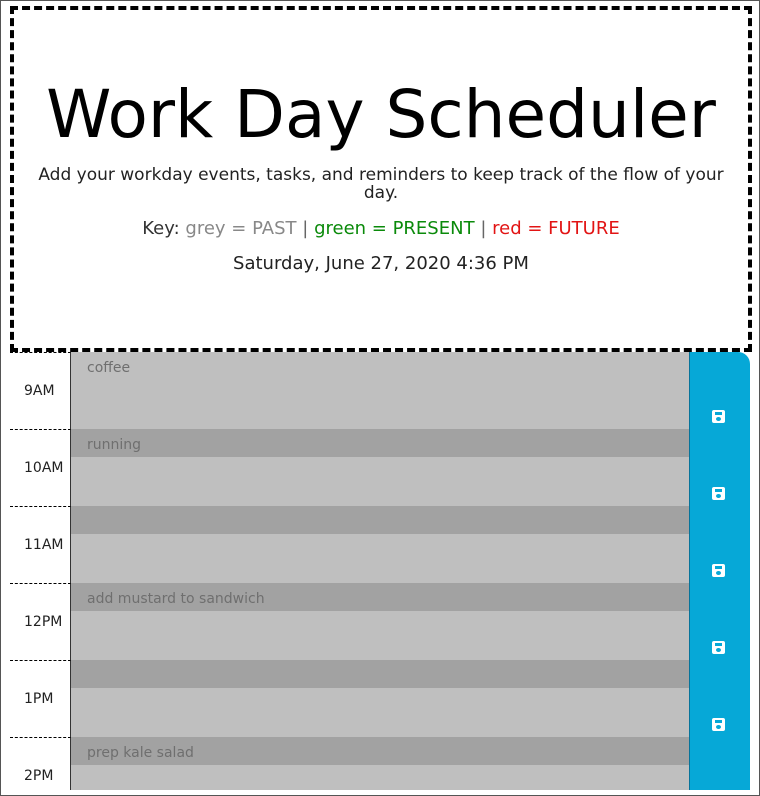  Describe the element at coordinates (44, 468) in the screenshot. I see `hour-text: 10AM` at that location.